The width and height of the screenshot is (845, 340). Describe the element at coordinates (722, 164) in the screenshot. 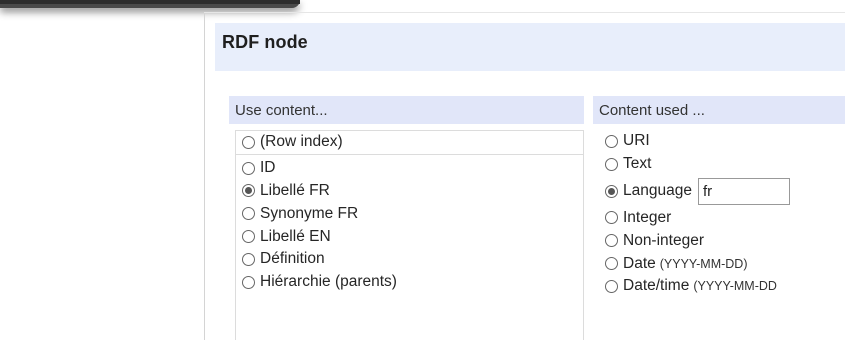

I see `content-used-option-text: Text` at that location.